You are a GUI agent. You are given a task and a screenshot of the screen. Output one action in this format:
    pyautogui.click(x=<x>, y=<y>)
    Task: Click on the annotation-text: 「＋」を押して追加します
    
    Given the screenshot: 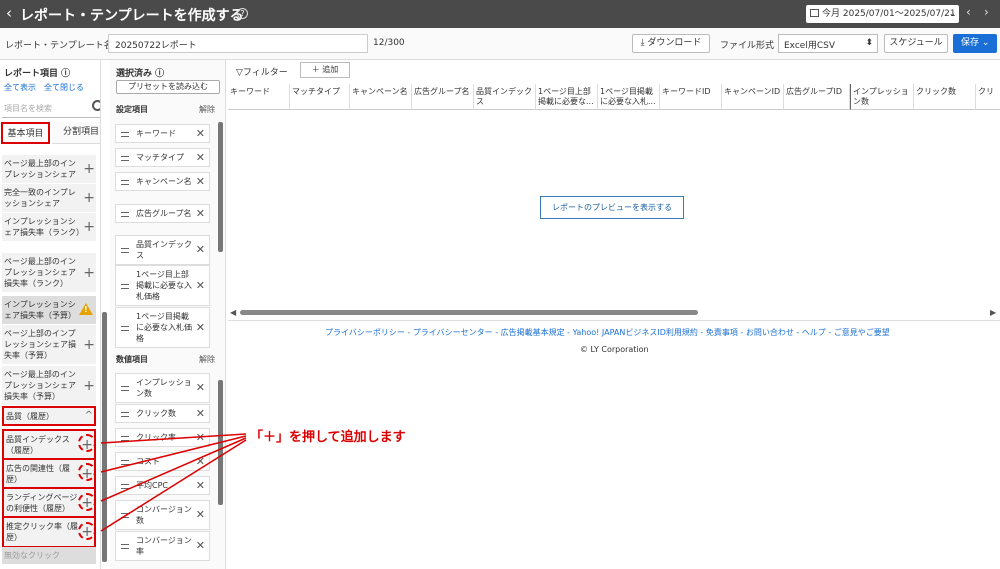 What is the action you would take?
    pyautogui.click(x=328, y=437)
    